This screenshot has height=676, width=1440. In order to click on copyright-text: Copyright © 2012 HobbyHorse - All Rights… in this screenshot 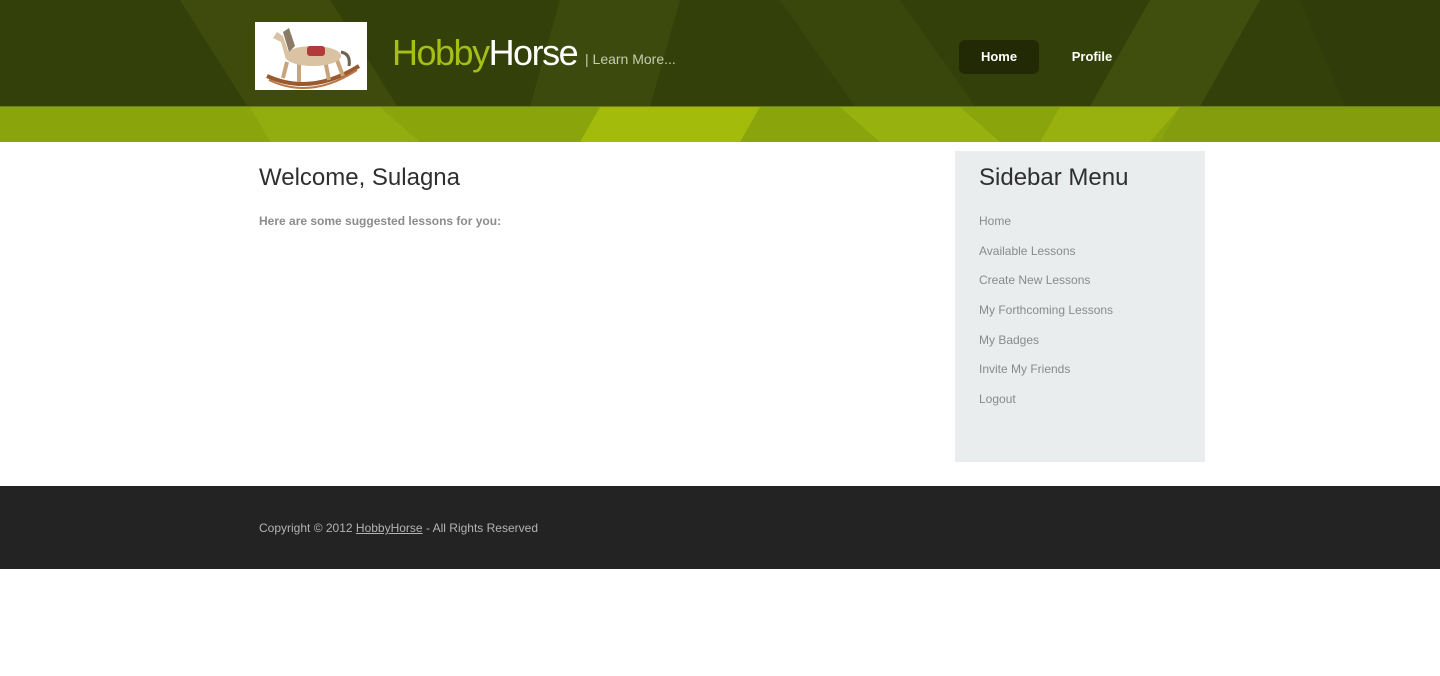, I will do `click(398, 528)`.